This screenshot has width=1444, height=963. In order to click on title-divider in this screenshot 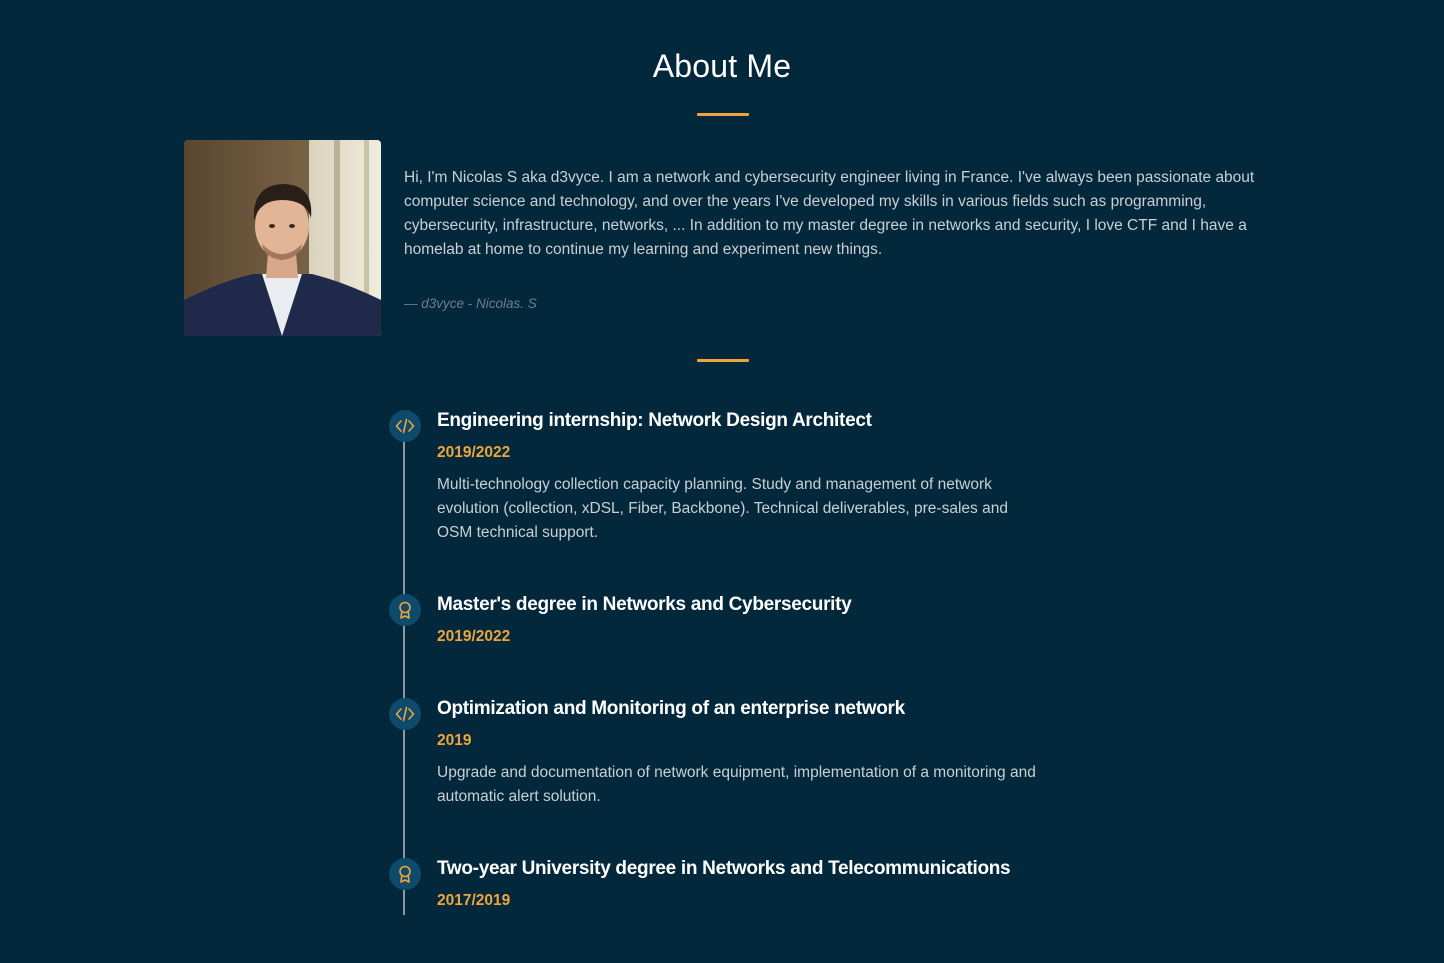, I will do `click(723, 114)`.